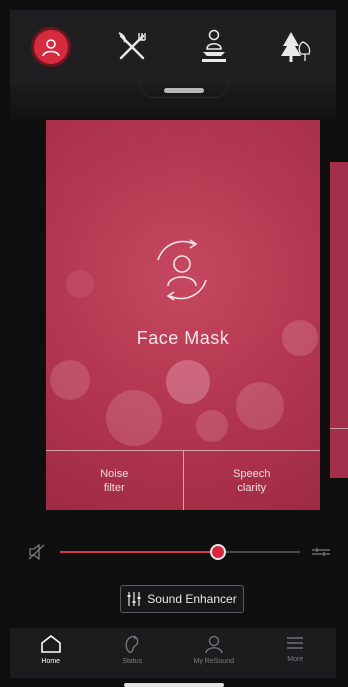  I want to click on nav-my-resound-label: My ReSound, so click(213, 661).